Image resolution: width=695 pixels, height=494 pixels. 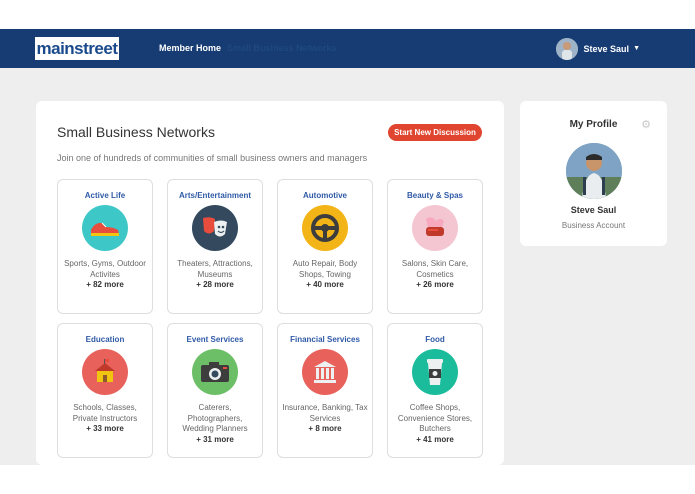 I want to click on camera-icon, so click(x=215, y=372).